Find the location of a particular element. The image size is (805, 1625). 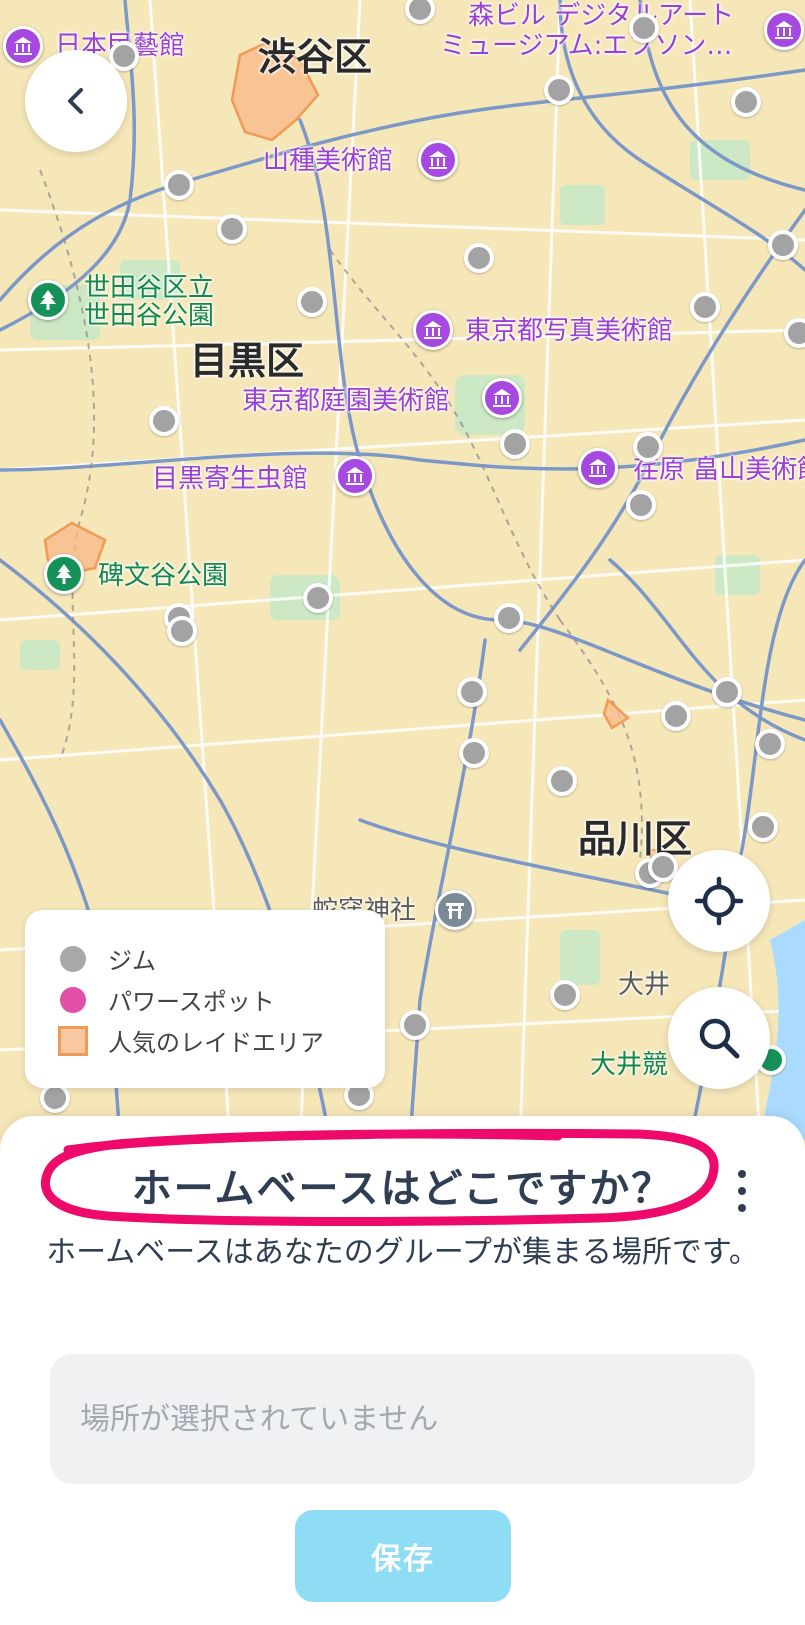

sheet-description: ホームベースはあなたのグループが集まる場所です。 is located at coordinates (402, 1252).